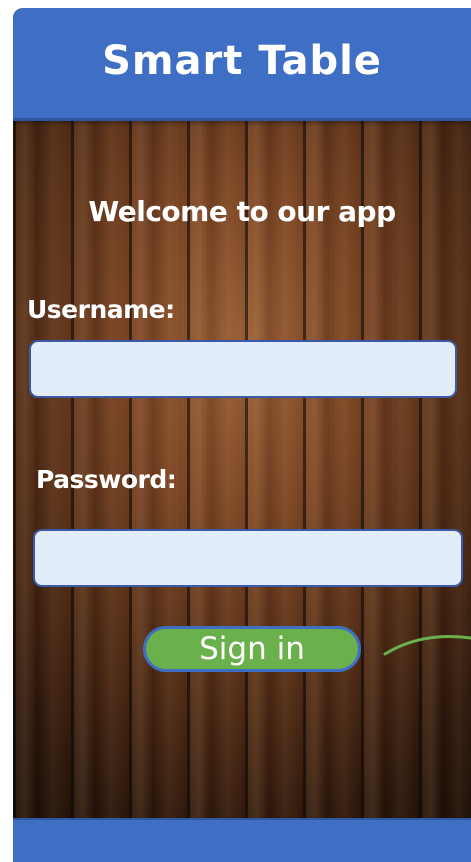 Image resolution: width=471 pixels, height=862 pixels. What do you see at coordinates (242, 840) in the screenshot?
I see `app-footer` at bounding box center [242, 840].